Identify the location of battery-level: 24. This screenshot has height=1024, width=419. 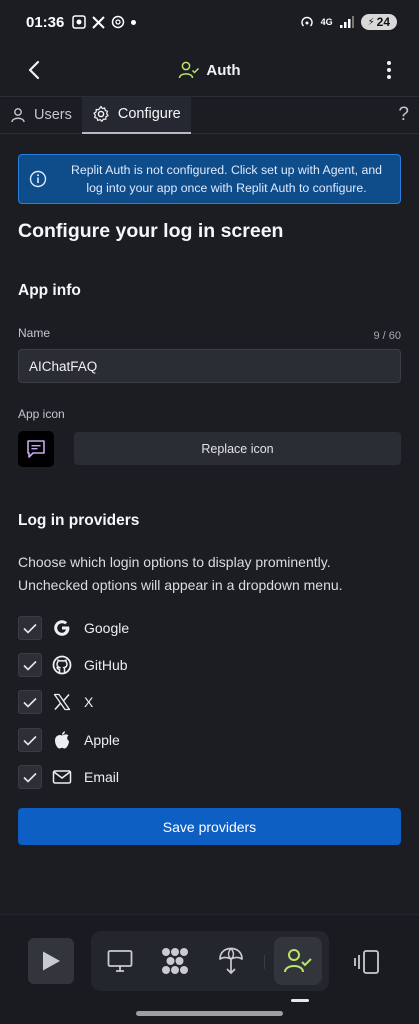
(383, 22).